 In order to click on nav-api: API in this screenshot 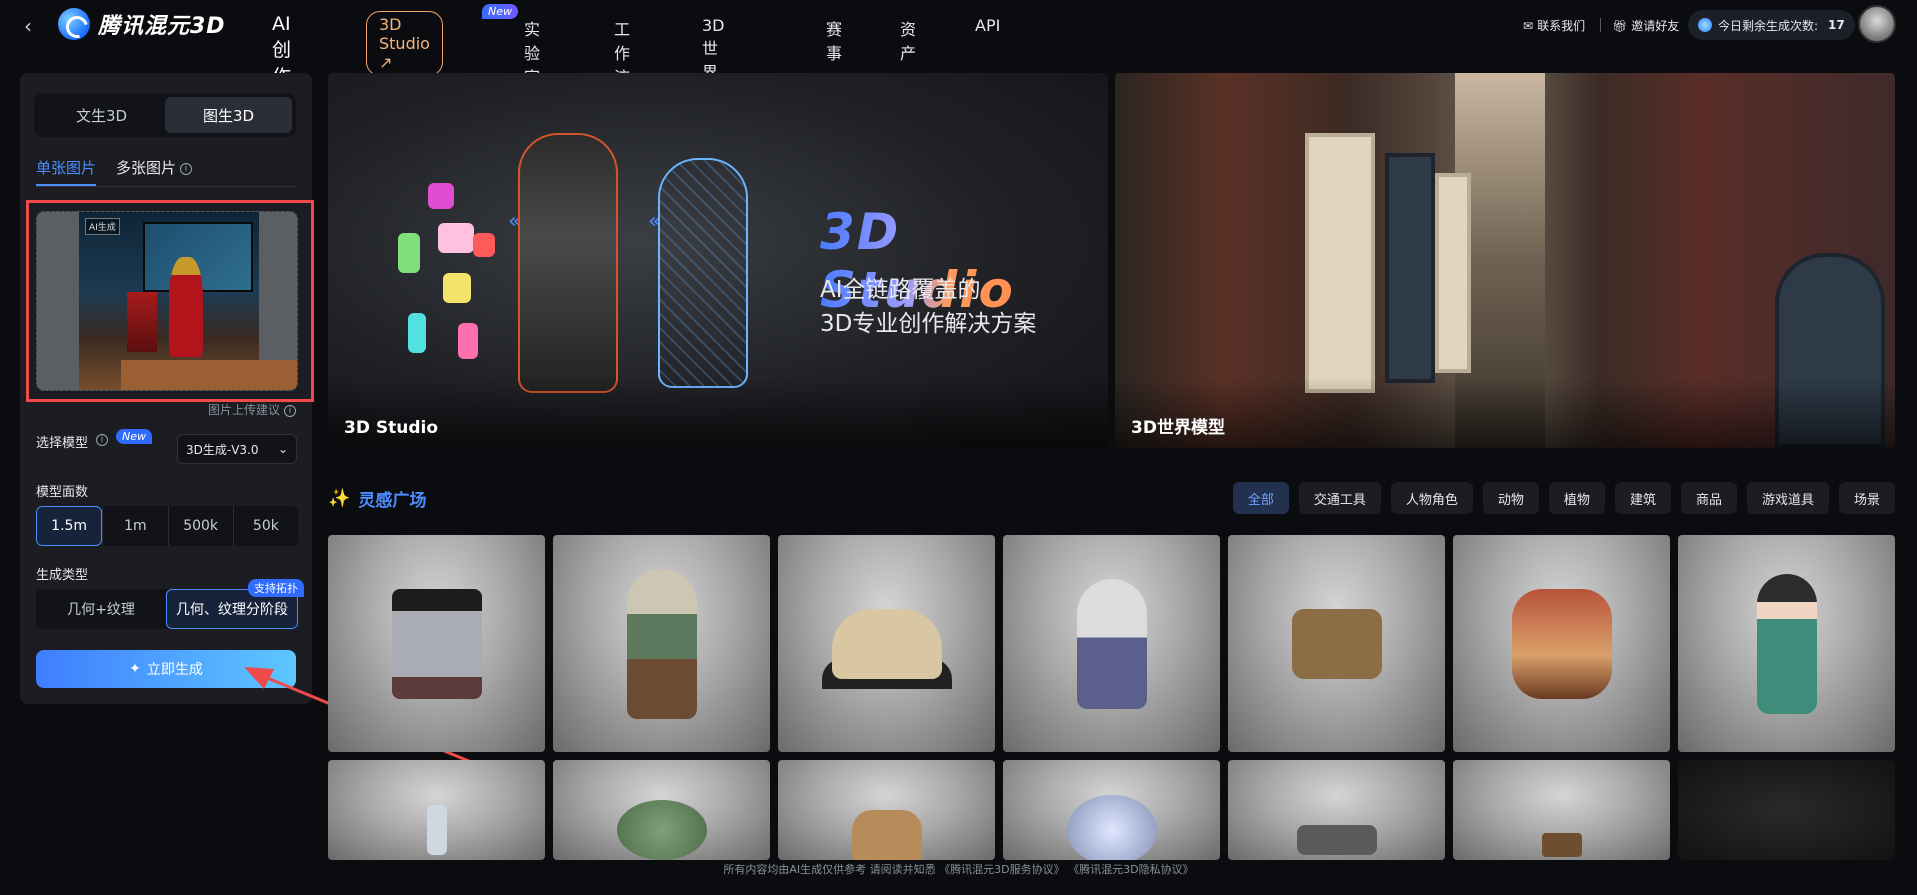, I will do `click(987, 25)`.